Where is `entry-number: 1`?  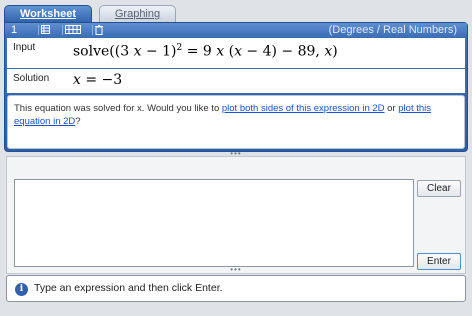 entry-number: 1 is located at coordinates (14, 30).